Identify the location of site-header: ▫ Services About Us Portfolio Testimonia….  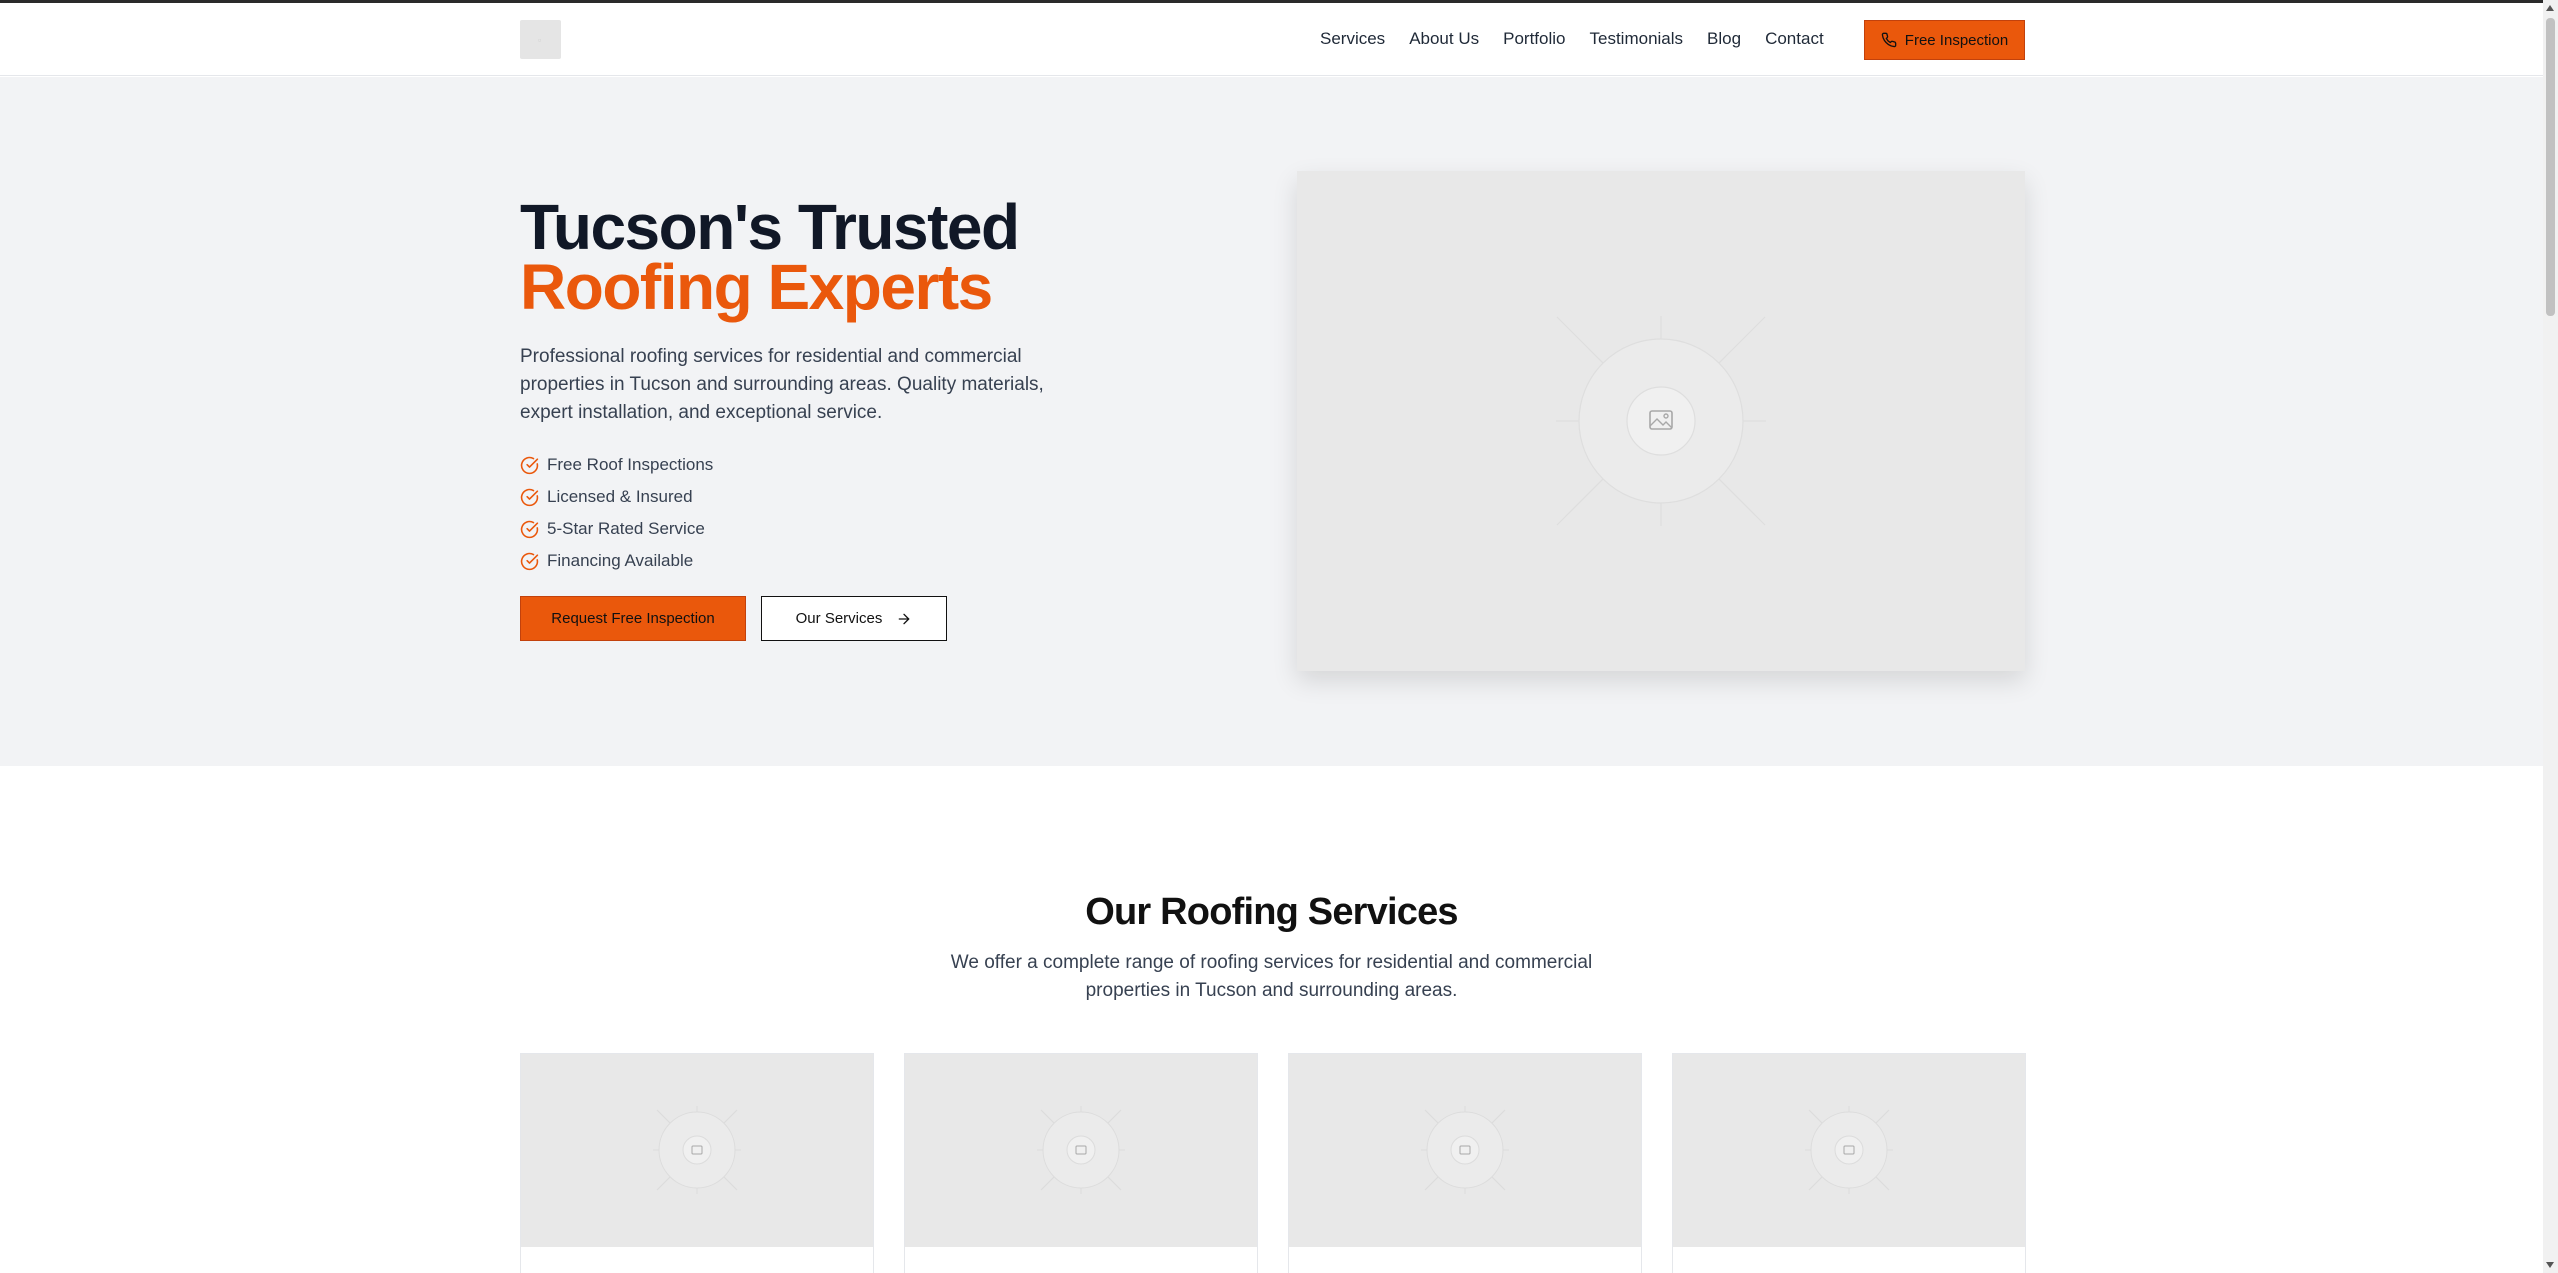
(1271, 39).